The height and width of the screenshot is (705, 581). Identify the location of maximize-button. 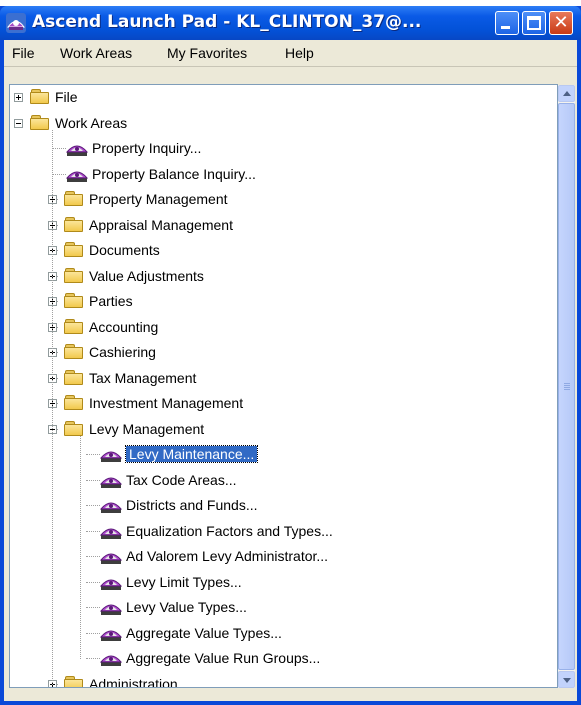
(534, 23).